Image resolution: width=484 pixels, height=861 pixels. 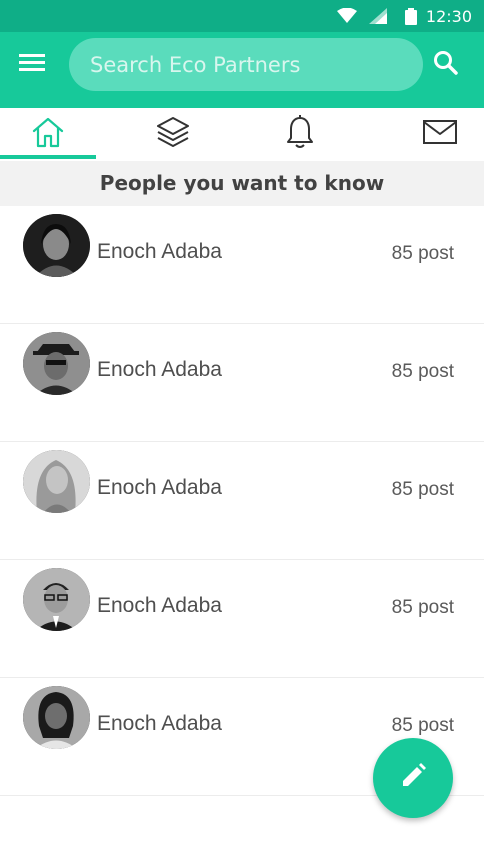 What do you see at coordinates (347, 18) in the screenshot?
I see `wifi-icon` at bounding box center [347, 18].